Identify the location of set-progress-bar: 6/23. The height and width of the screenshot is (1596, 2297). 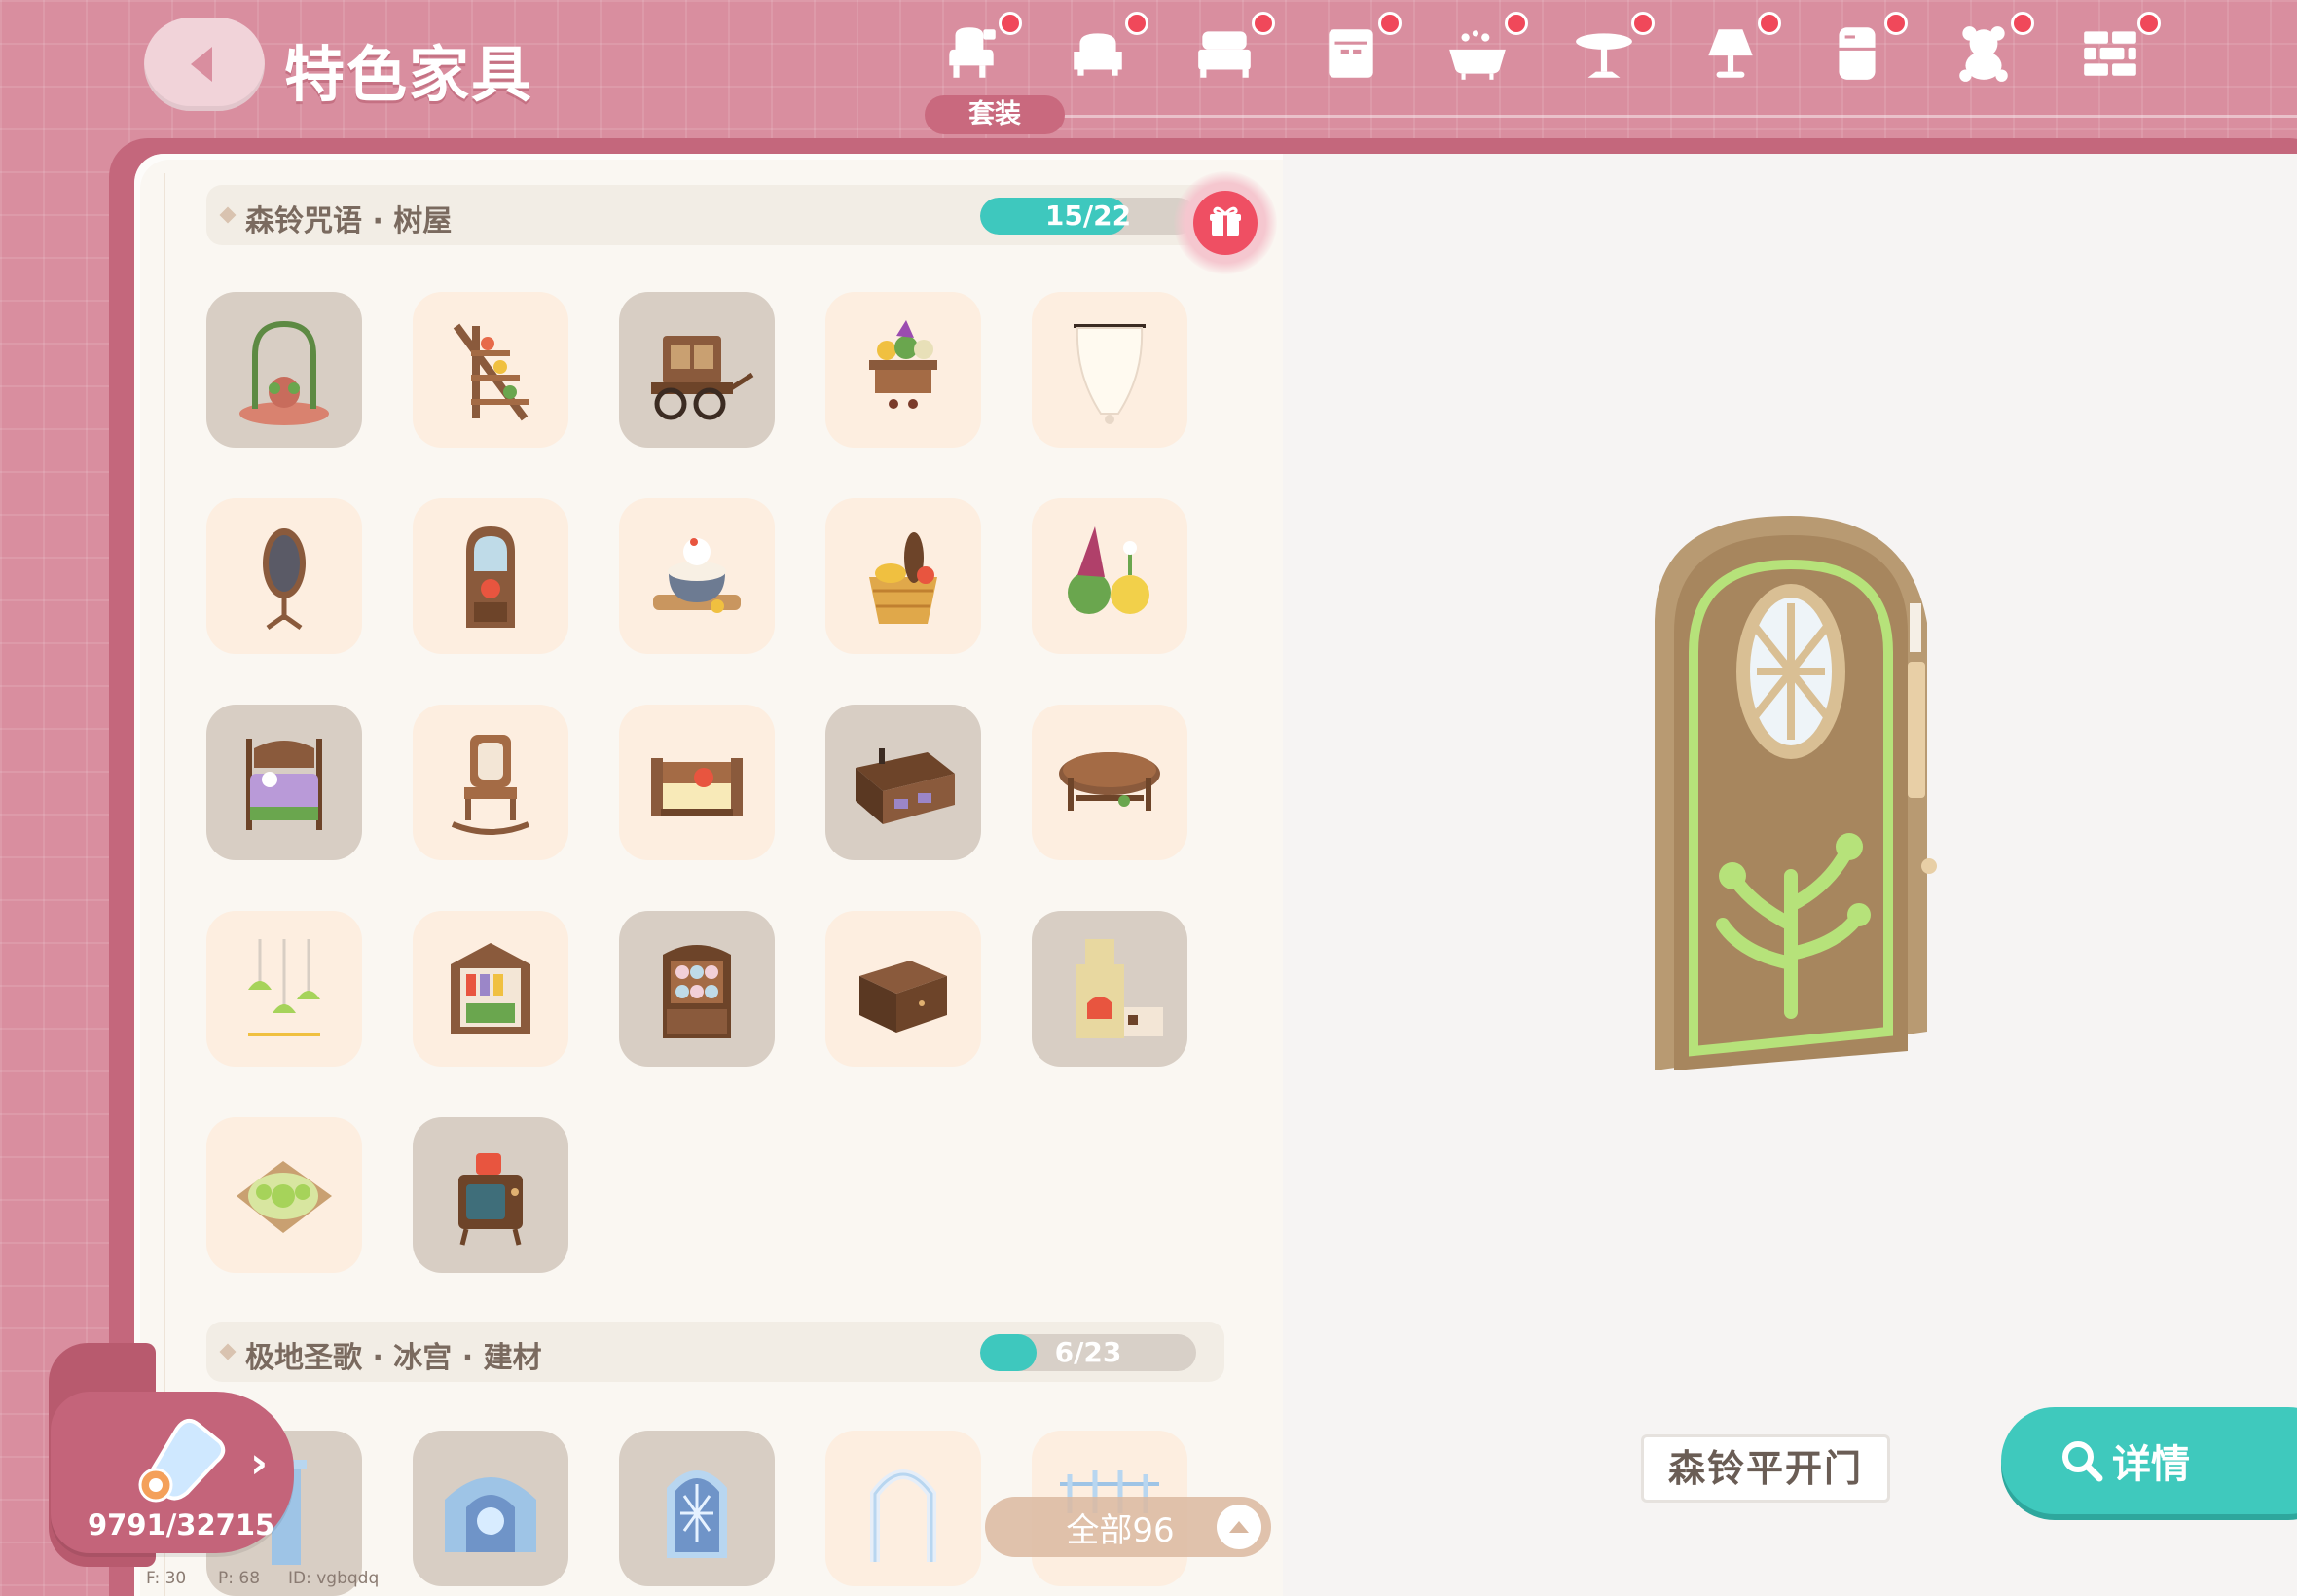
(1088, 1352).